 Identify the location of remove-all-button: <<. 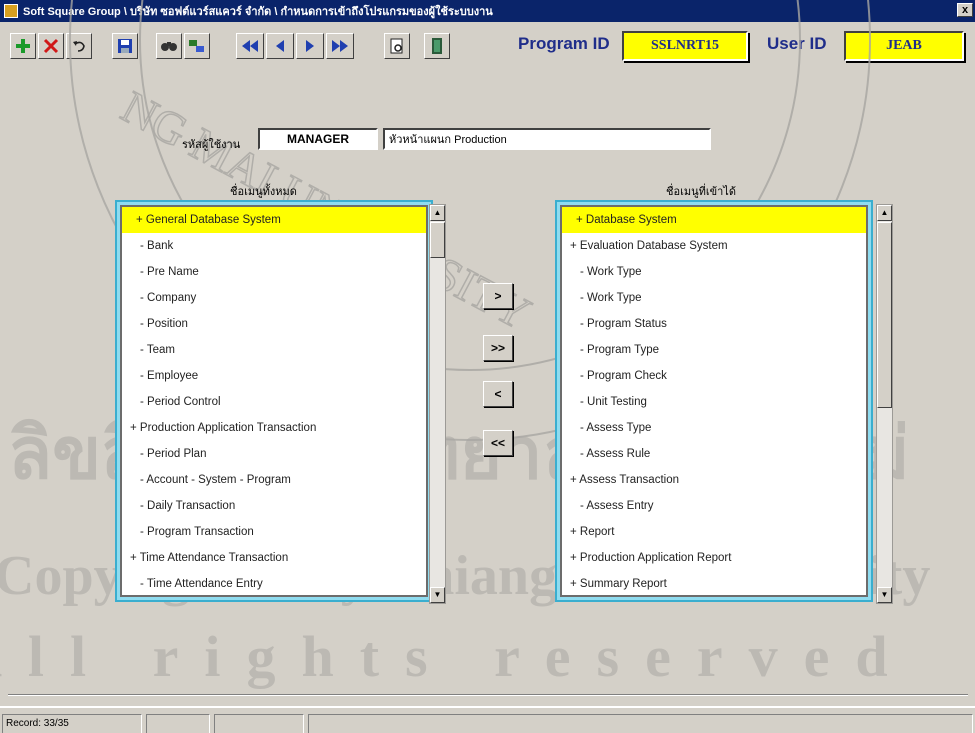
(498, 443).